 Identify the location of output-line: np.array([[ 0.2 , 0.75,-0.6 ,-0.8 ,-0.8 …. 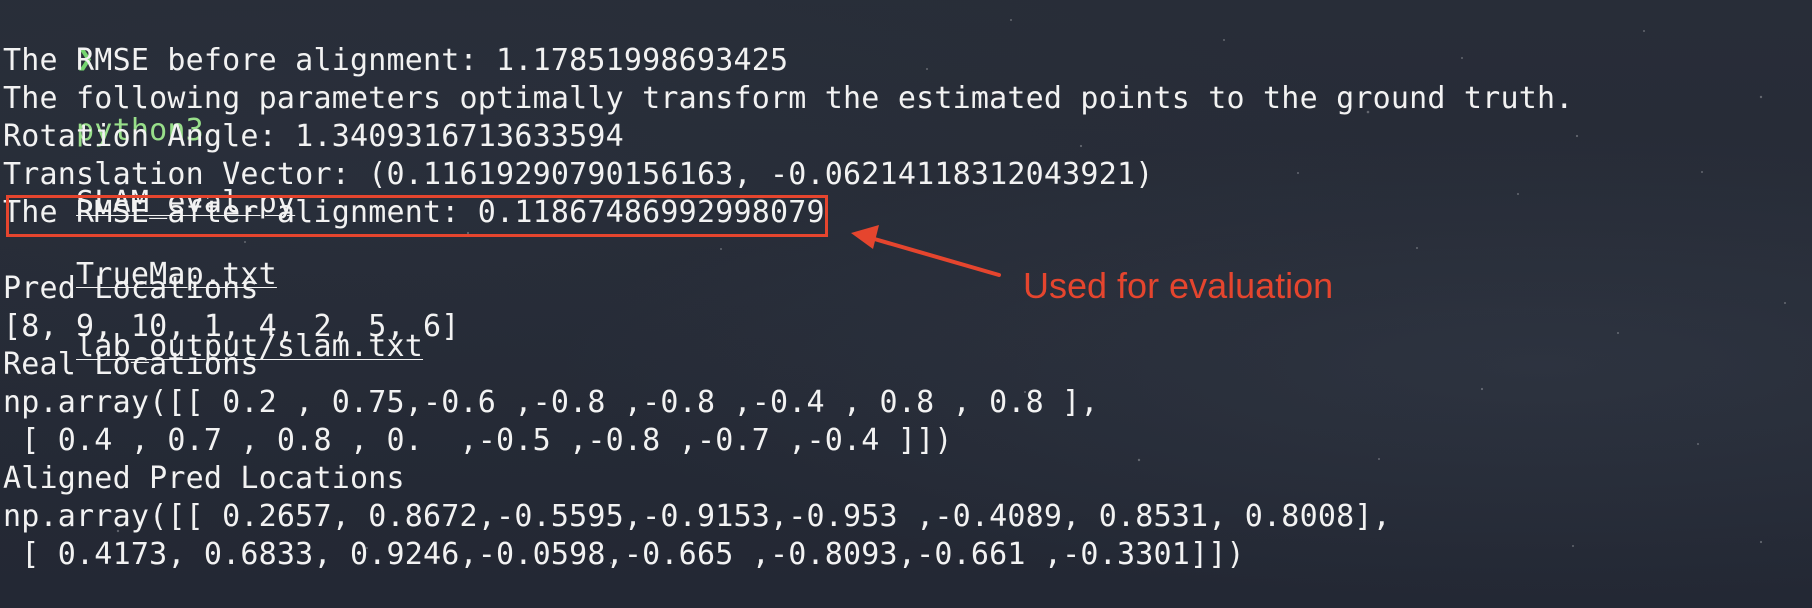
(551, 402).